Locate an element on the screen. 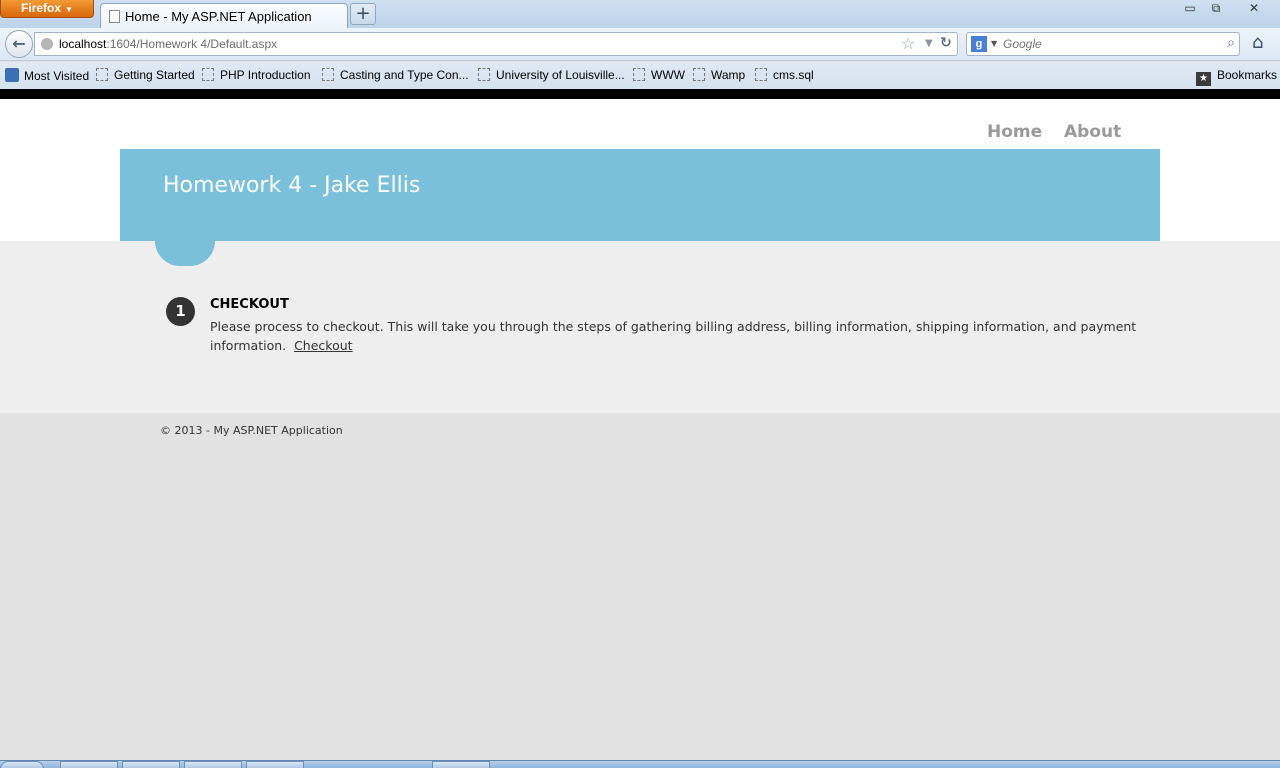  bookmark-php-introduction: PHP Introduction is located at coordinates (256, 75).